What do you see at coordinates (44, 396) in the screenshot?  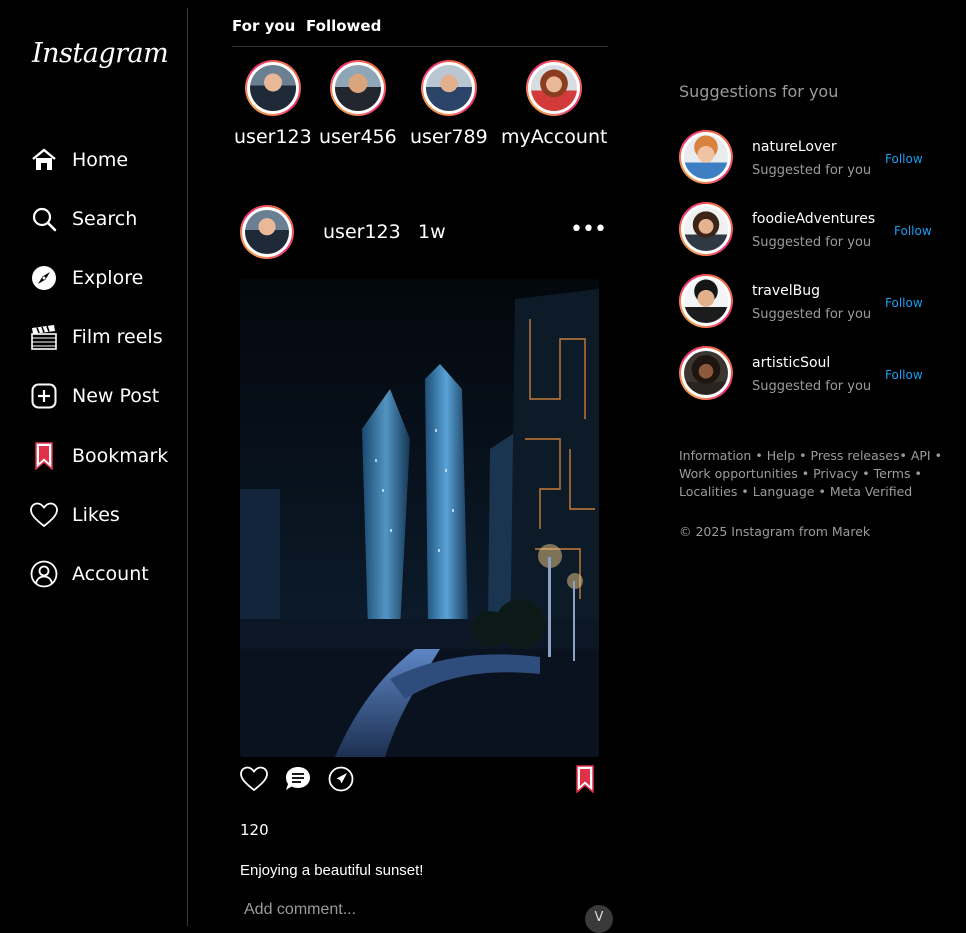 I see `plus-square-icon` at bounding box center [44, 396].